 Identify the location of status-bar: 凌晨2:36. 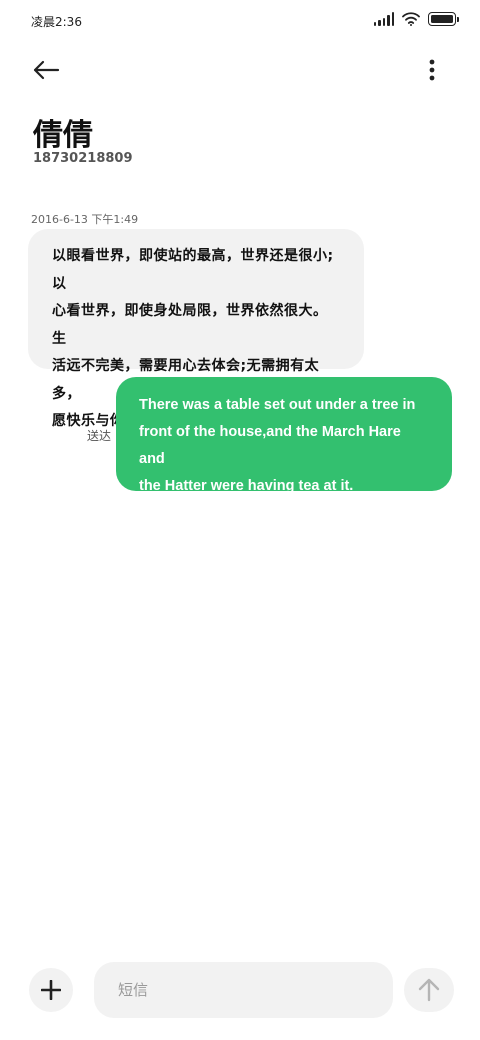
(240, 21).